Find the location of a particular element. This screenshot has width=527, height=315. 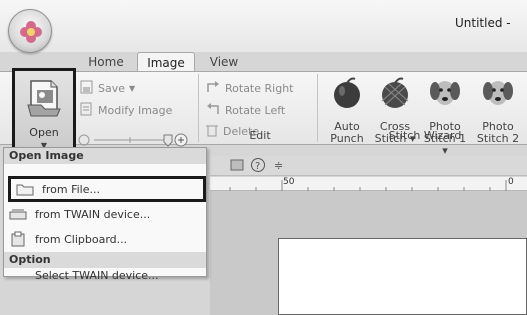

design-page is located at coordinates (402, 276).